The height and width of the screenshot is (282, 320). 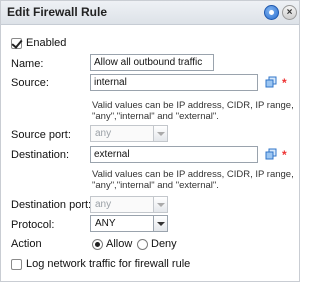 I want to click on log-traffic-checkbox, so click(x=16, y=264).